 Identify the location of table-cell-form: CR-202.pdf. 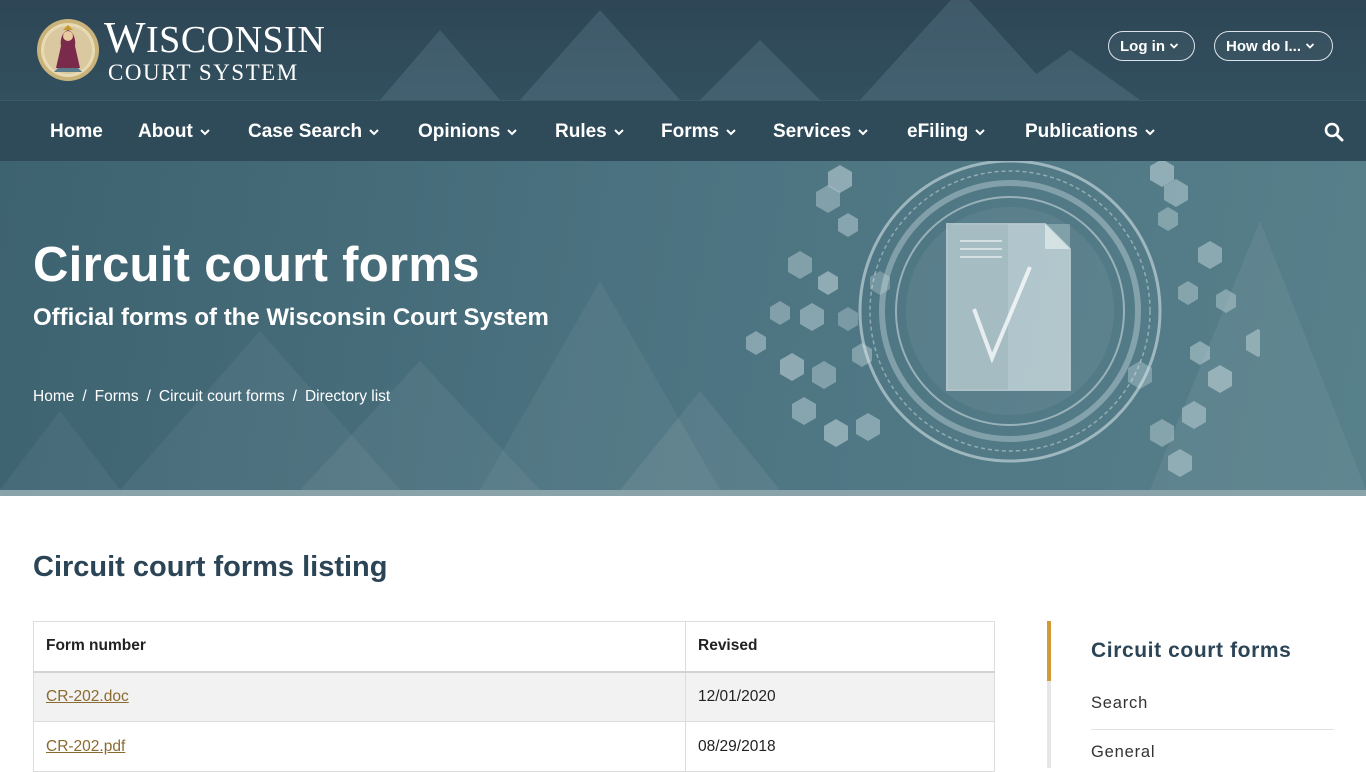
(359, 746).